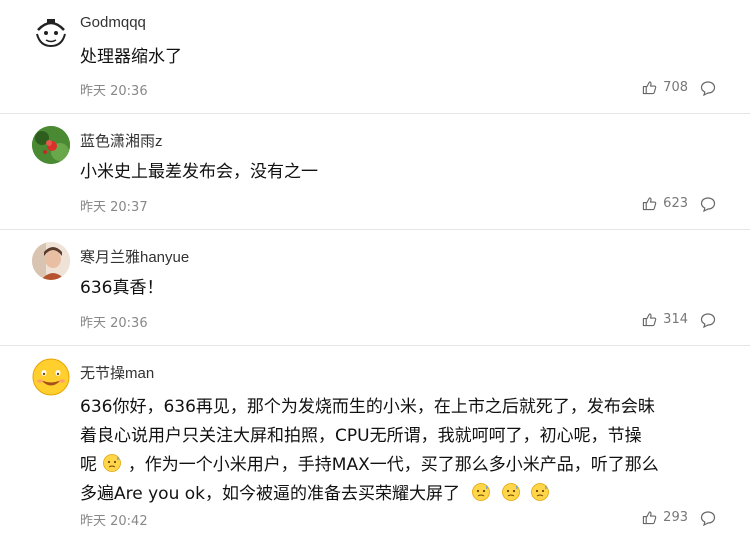  Describe the element at coordinates (393, 465) in the screenshot. I see `comment-text-segment: ，作为一个小米用户，手持MAX一代，买了那么多小米产品，听了那么` at that location.